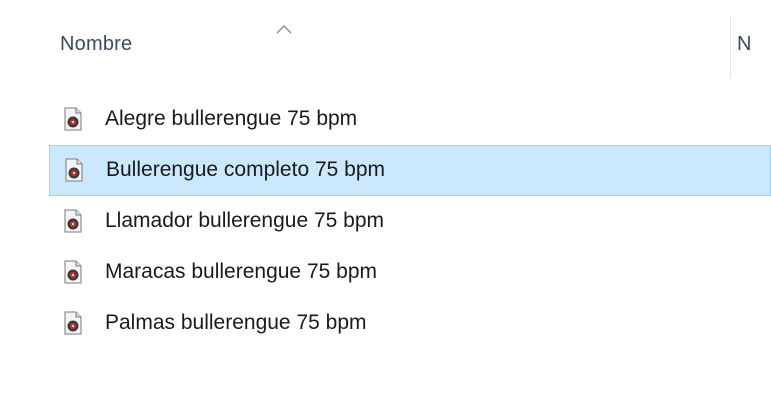  I want to click on chevron-up-icon, so click(284, 29).